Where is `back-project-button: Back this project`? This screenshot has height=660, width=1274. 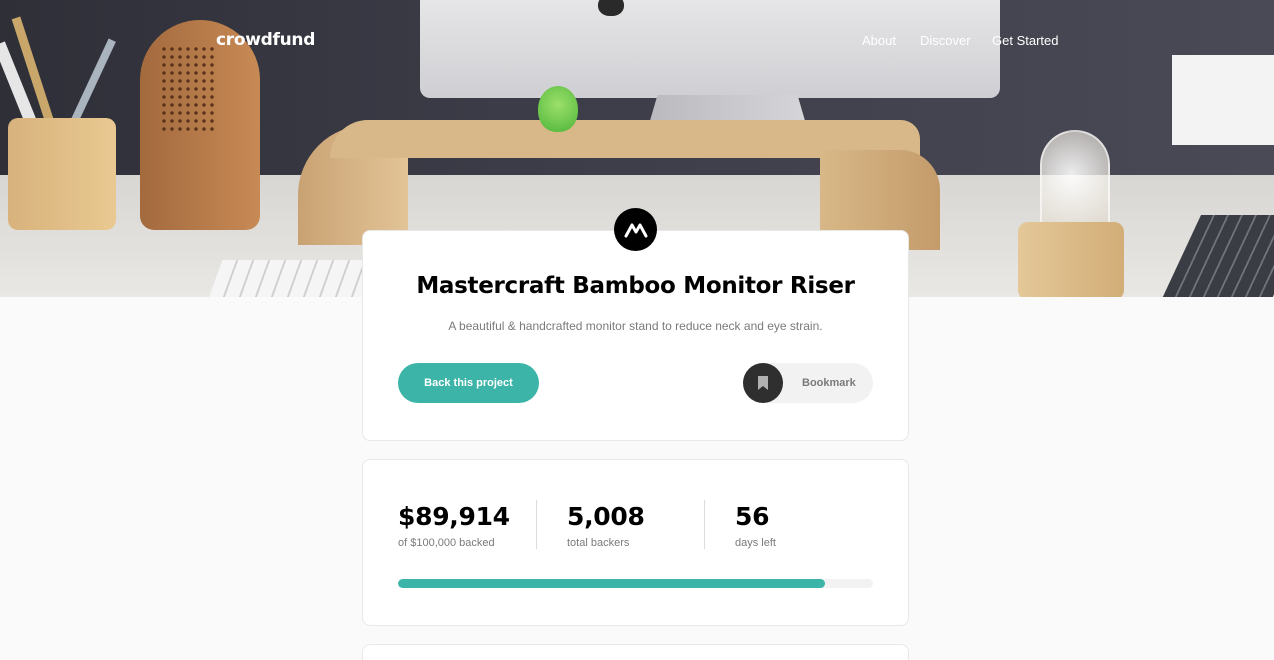
back-project-button: Back this project is located at coordinates (468, 383).